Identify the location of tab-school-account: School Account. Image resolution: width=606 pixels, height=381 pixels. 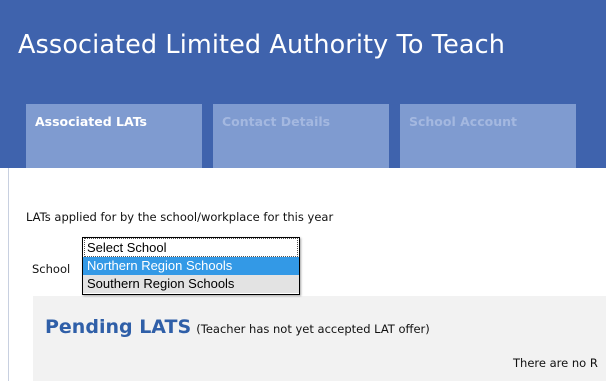
(488, 136).